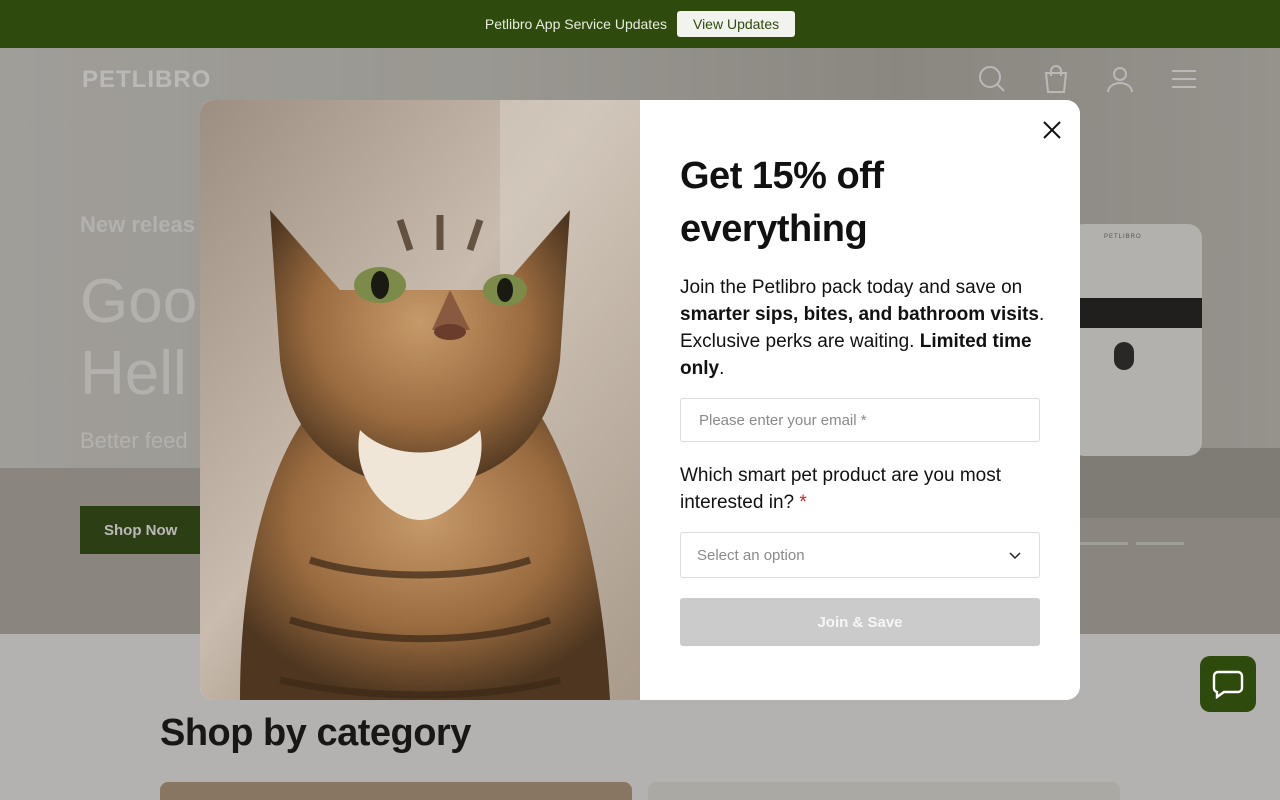  I want to click on required-mark: *, so click(803, 502).